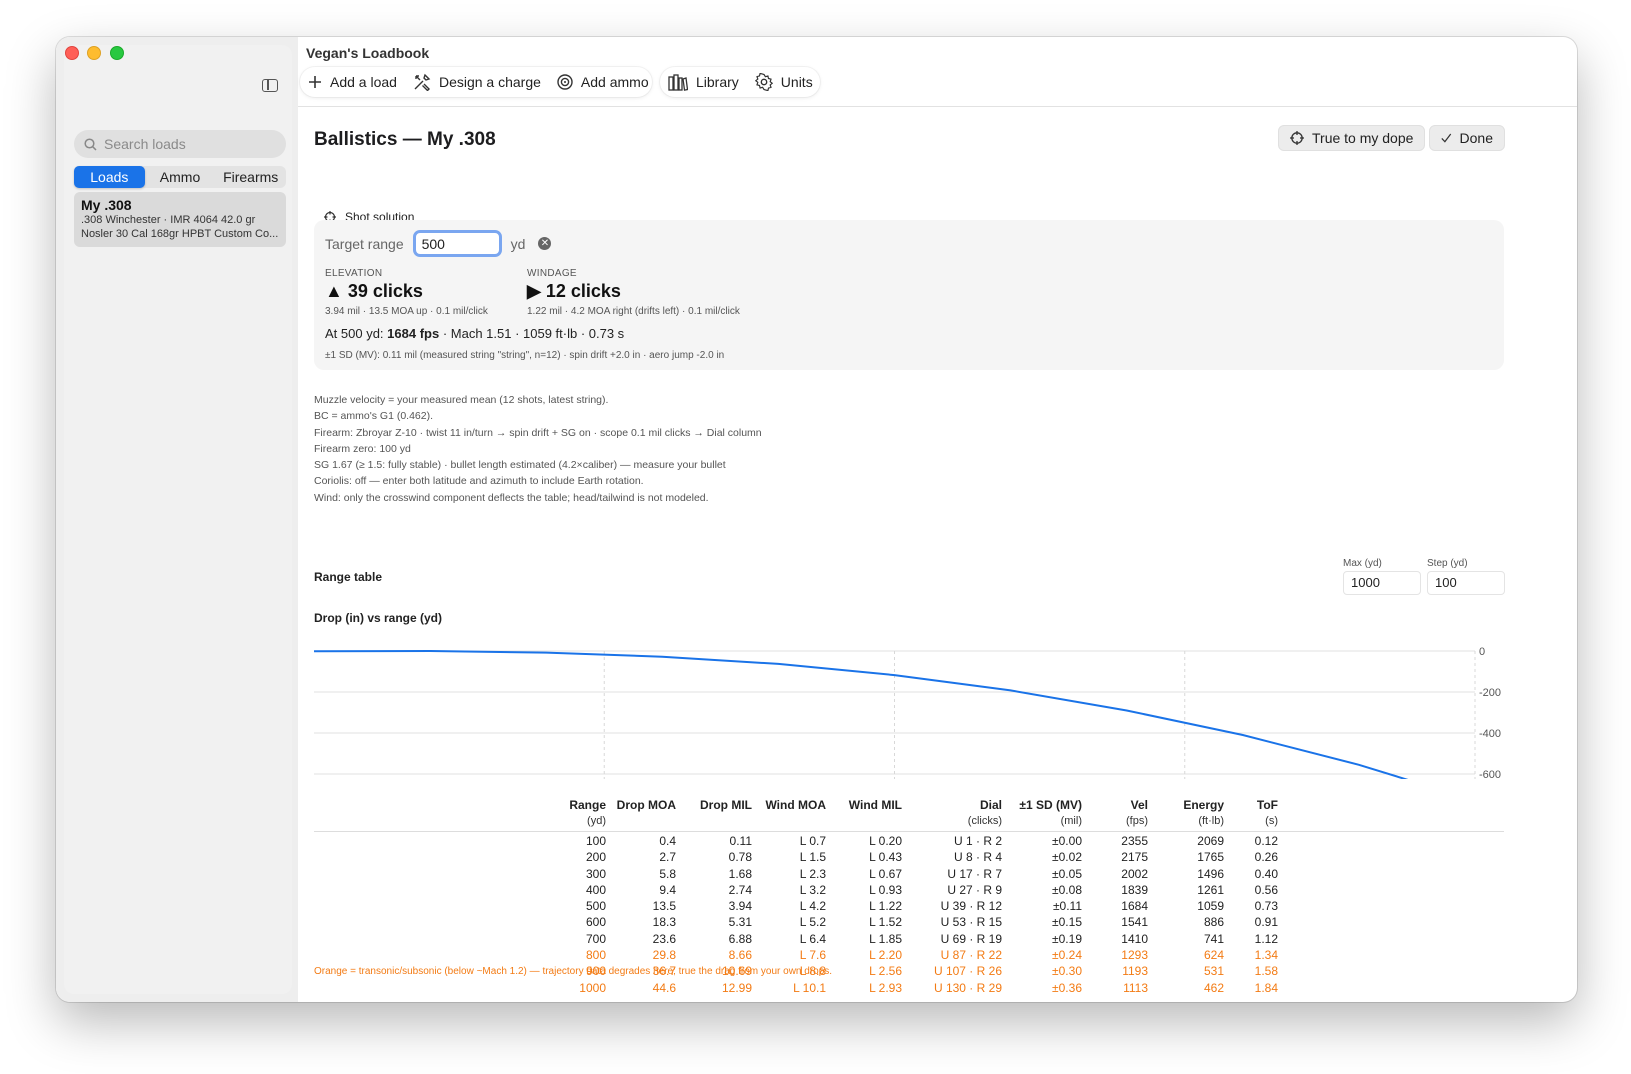 The image size is (1631, 1074). What do you see at coordinates (971, 906) in the screenshot?
I see `table-cell: U 39 · R 12` at bounding box center [971, 906].